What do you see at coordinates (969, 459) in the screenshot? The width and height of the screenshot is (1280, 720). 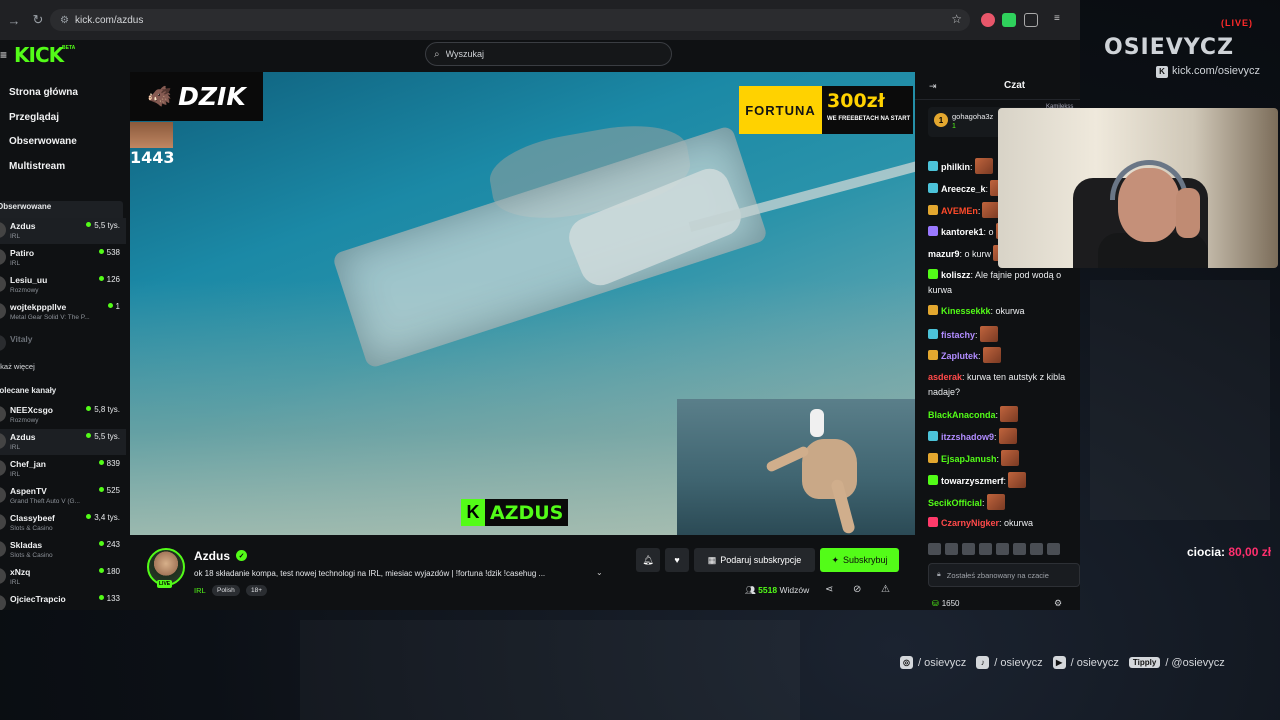 I see `chat-username: EjsapJanush` at bounding box center [969, 459].